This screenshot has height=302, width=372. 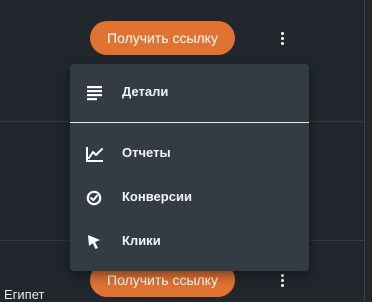 I want to click on menu-item-label: Конверсии, so click(x=157, y=196).